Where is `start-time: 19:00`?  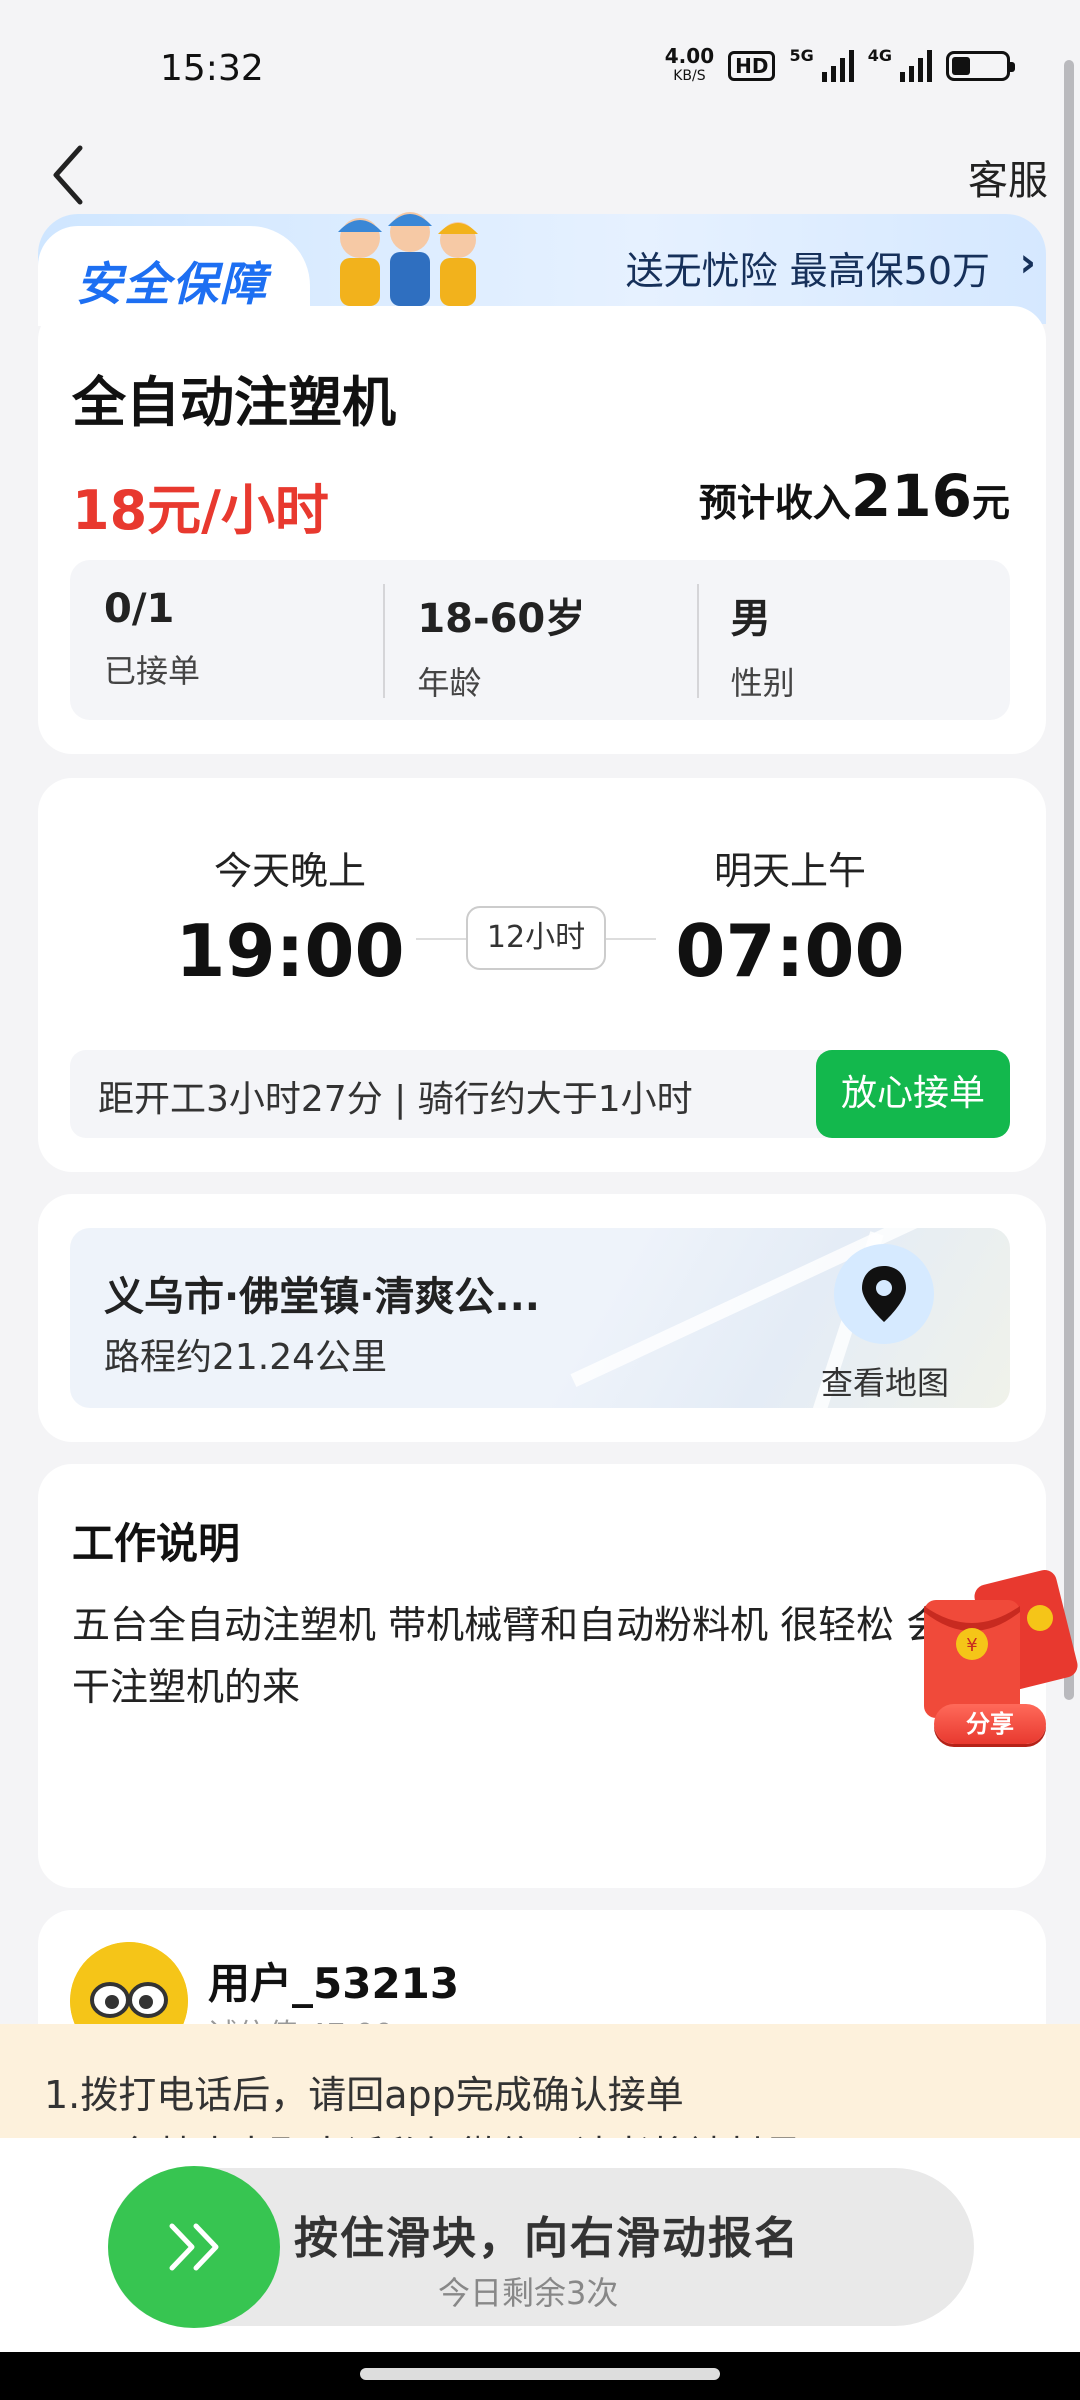 start-time: 19:00 is located at coordinates (290, 951).